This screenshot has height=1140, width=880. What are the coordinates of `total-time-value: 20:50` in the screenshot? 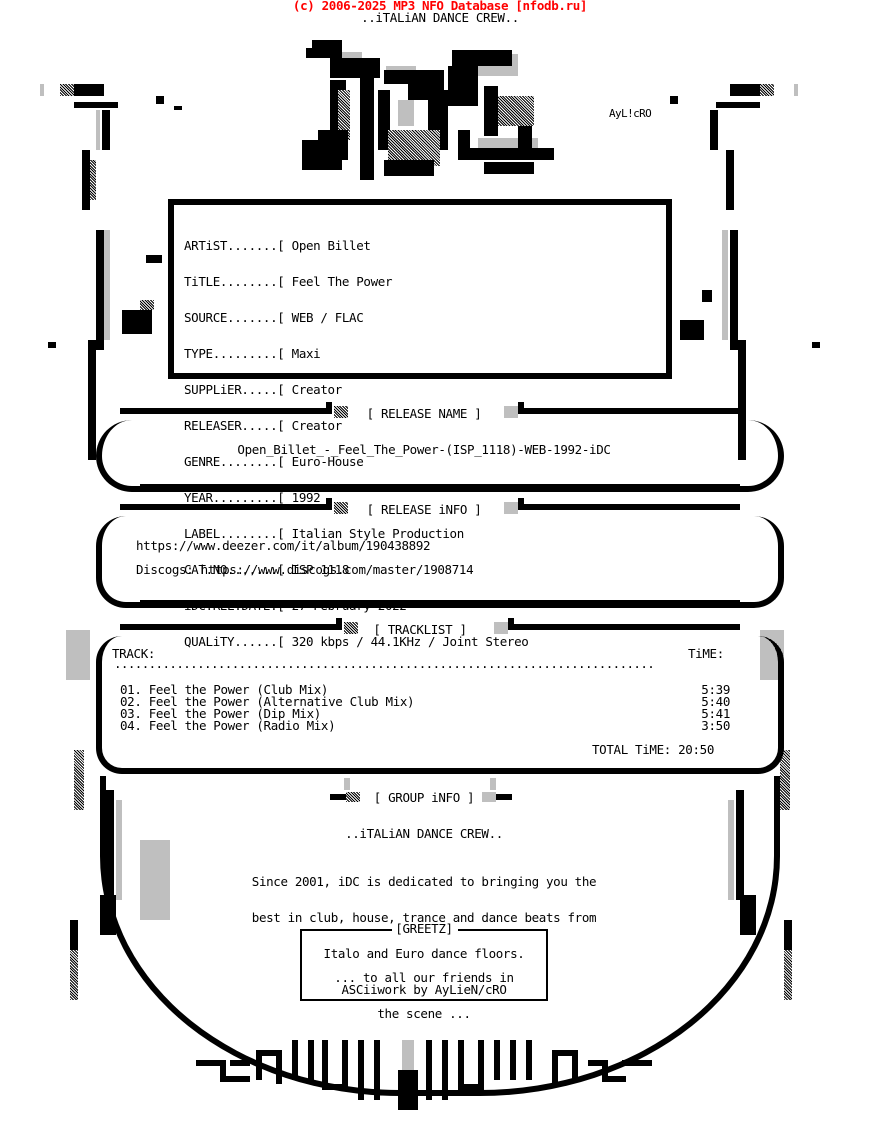 It's located at (696, 749).